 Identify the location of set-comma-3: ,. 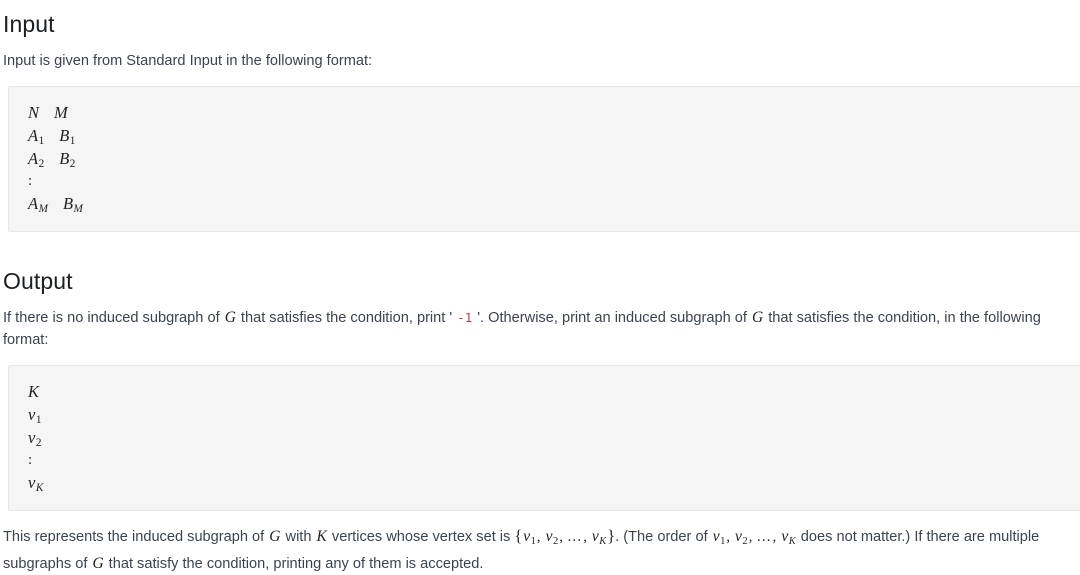
(585, 537).